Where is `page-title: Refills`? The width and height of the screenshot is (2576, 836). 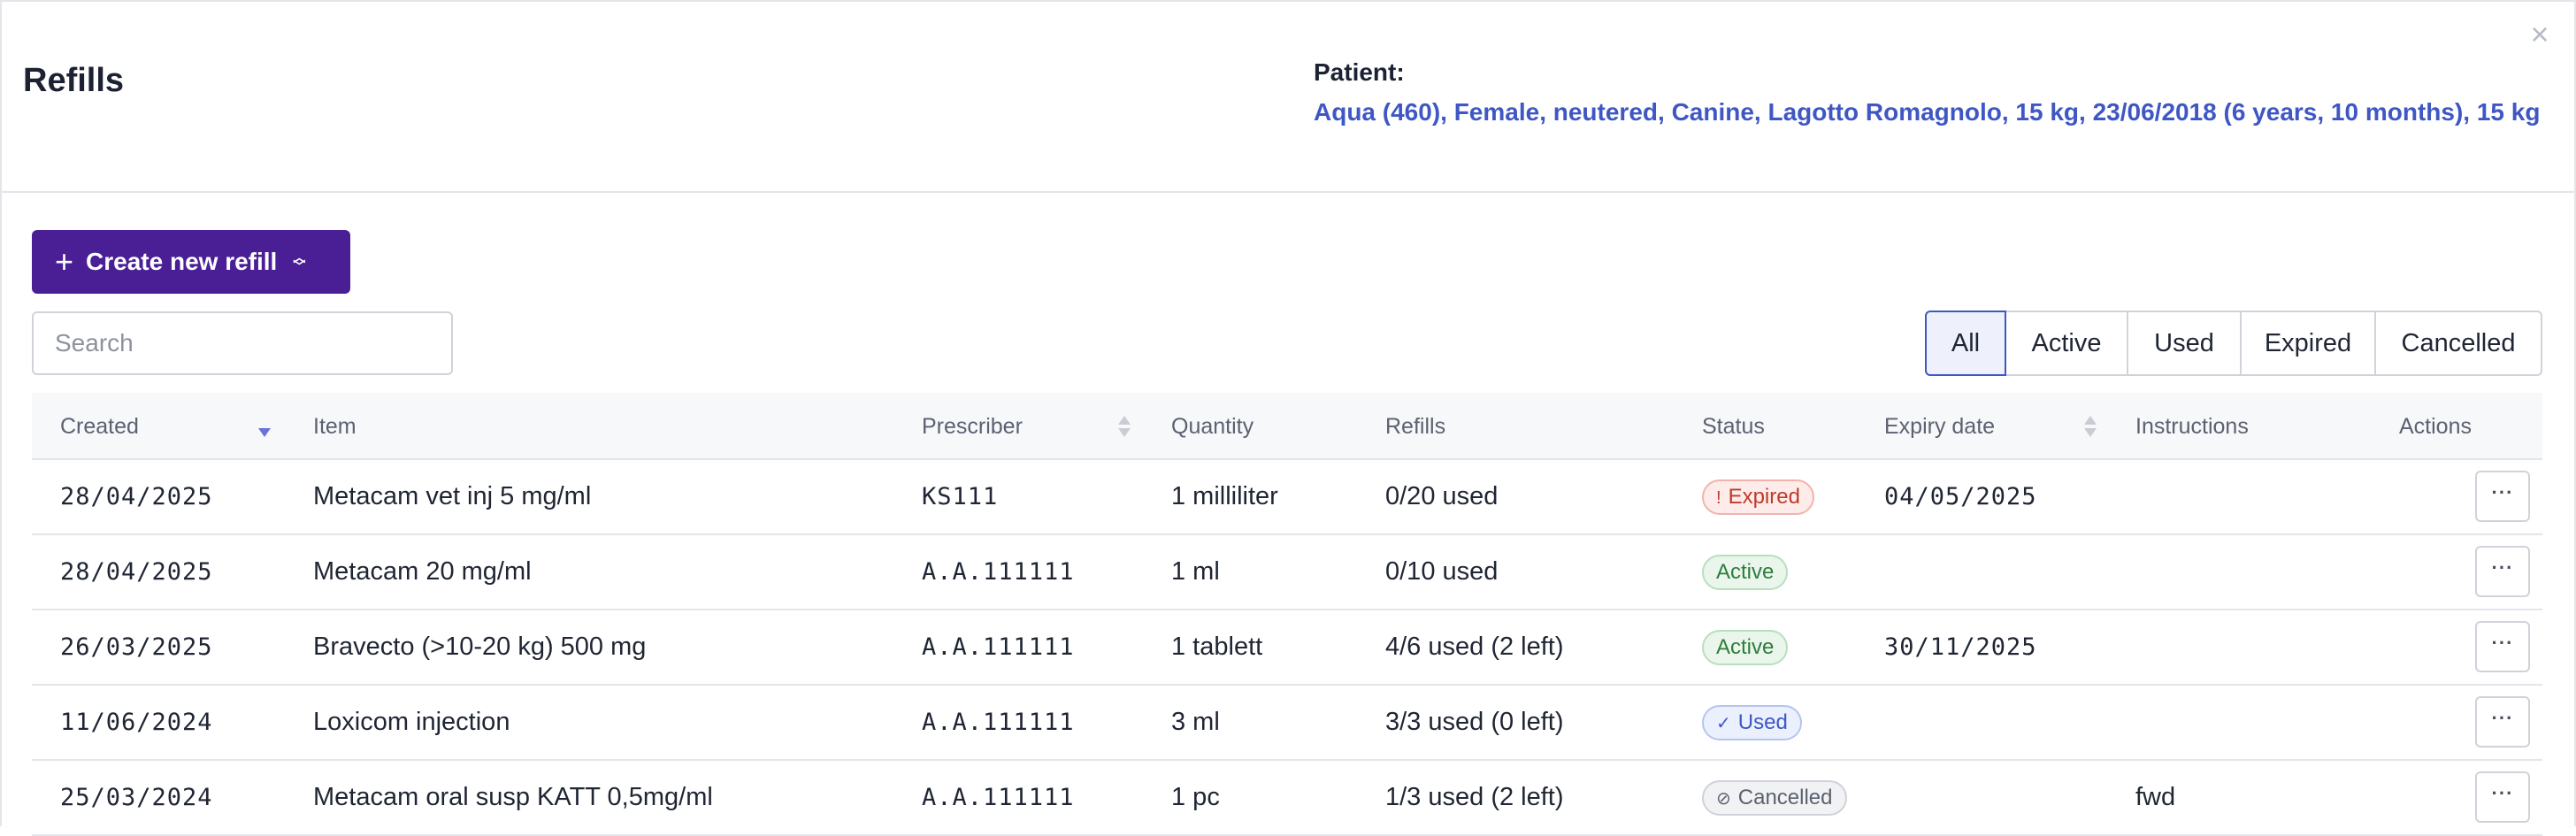
page-title: Refills is located at coordinates (74, 80).